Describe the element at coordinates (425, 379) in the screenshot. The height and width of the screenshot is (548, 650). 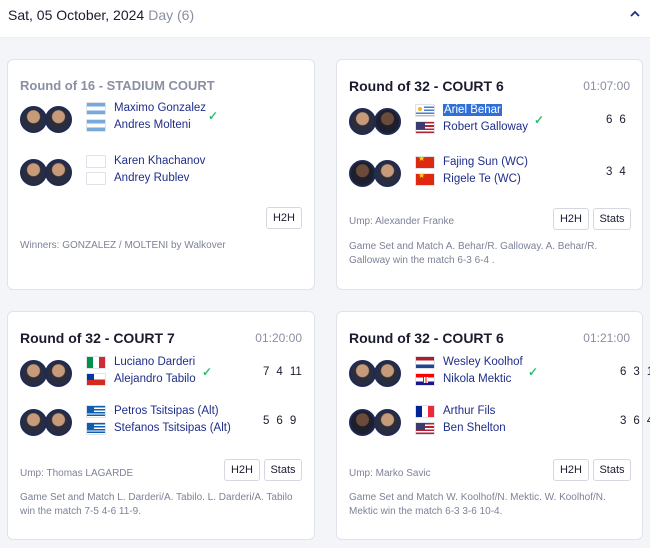
I see `flag-croatia` at that location.